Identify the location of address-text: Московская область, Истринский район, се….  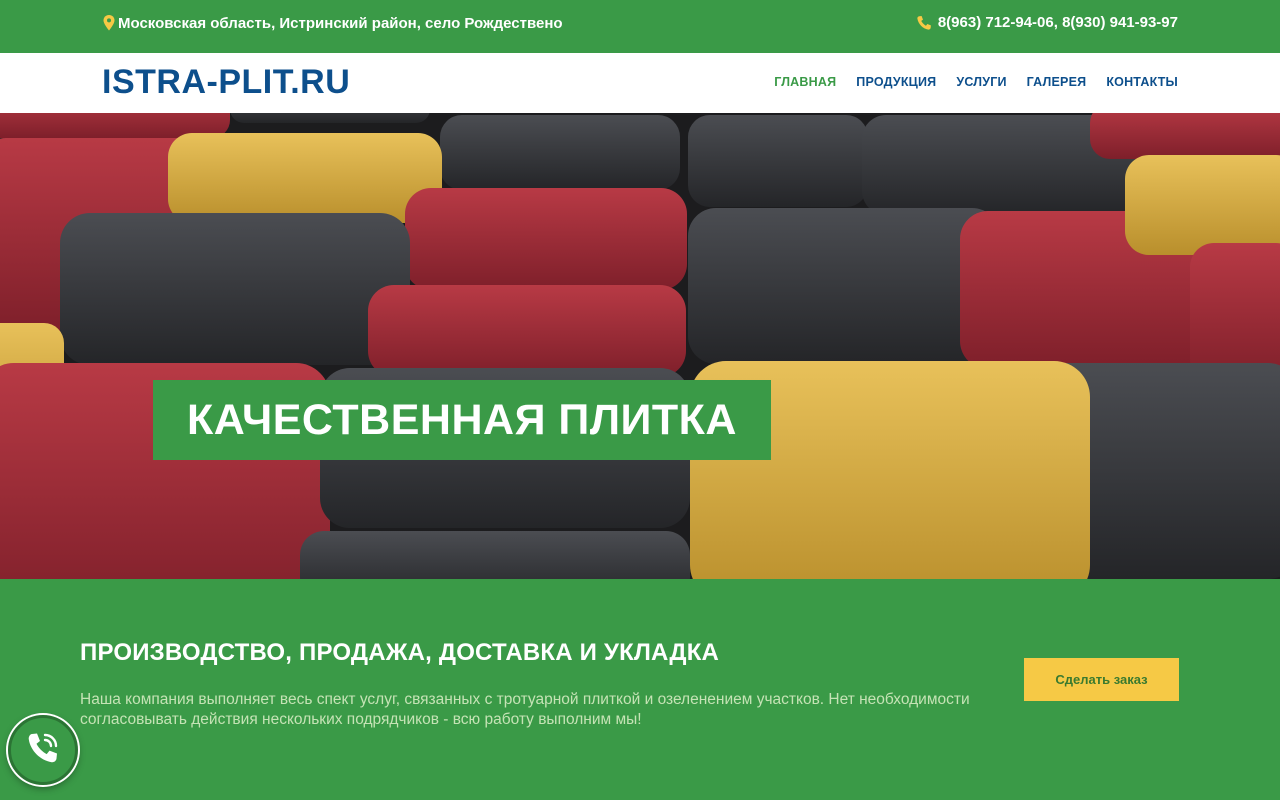
(340, 23).